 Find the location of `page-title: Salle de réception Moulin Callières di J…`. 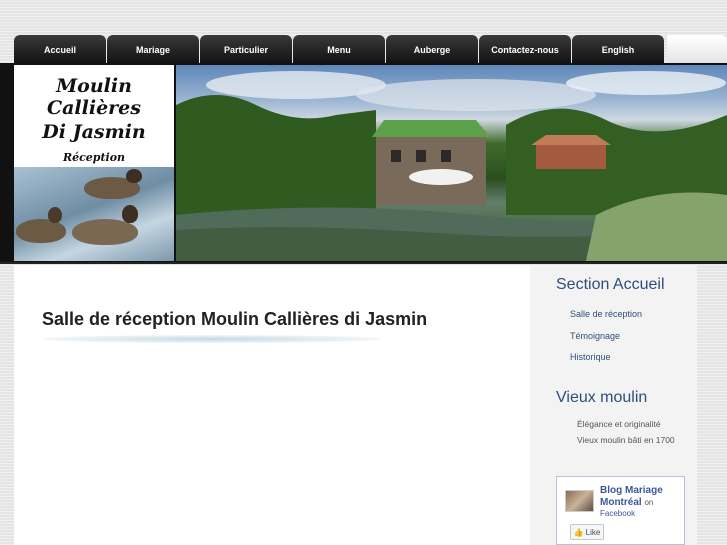

page-title: Salle de réception Moulin Callières di J… is located at coordinates (235, 319).